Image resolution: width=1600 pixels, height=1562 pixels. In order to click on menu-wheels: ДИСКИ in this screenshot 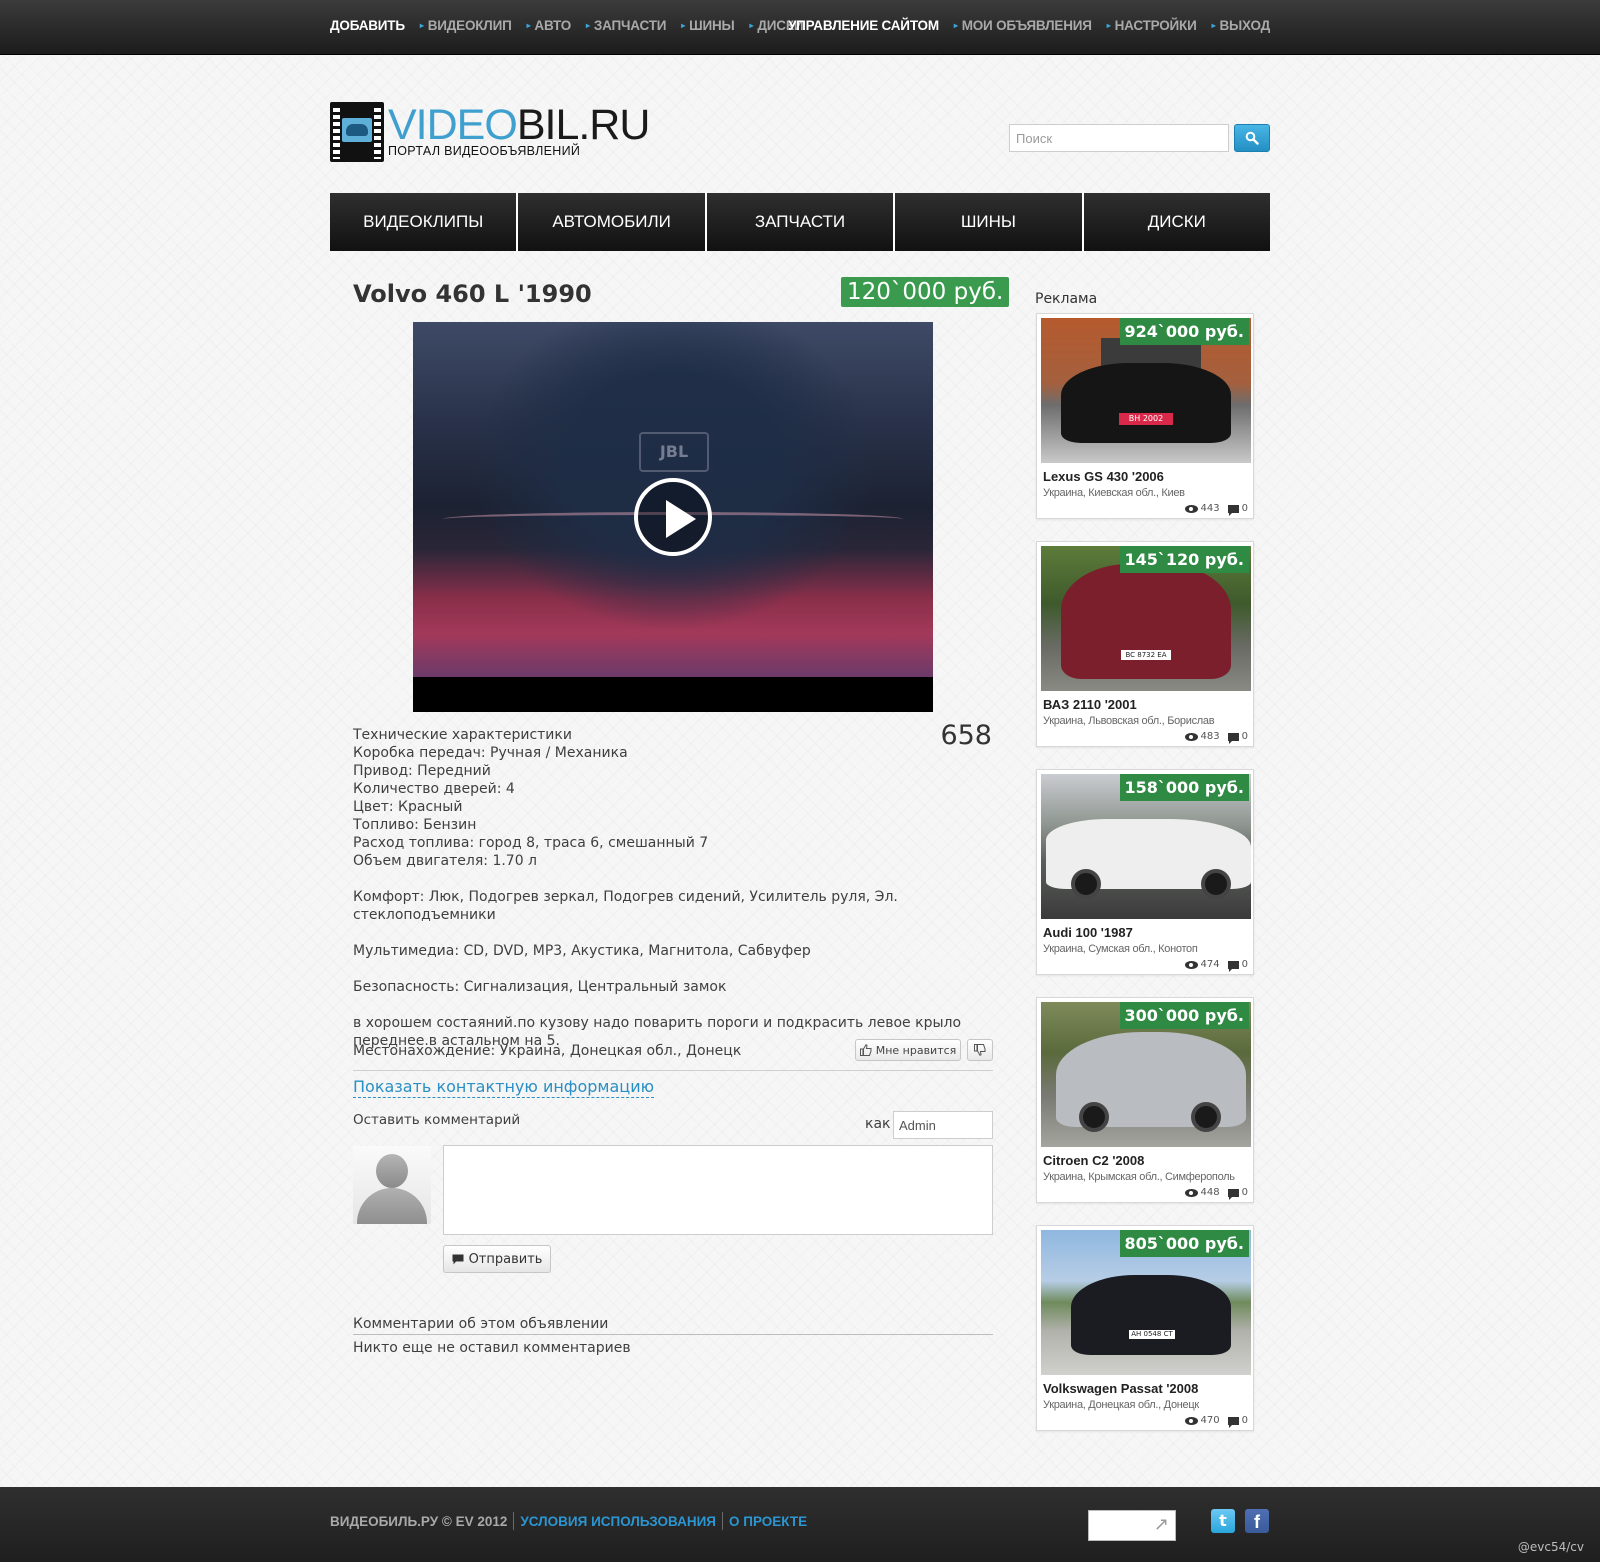, I will do `click(1177, 222)`.